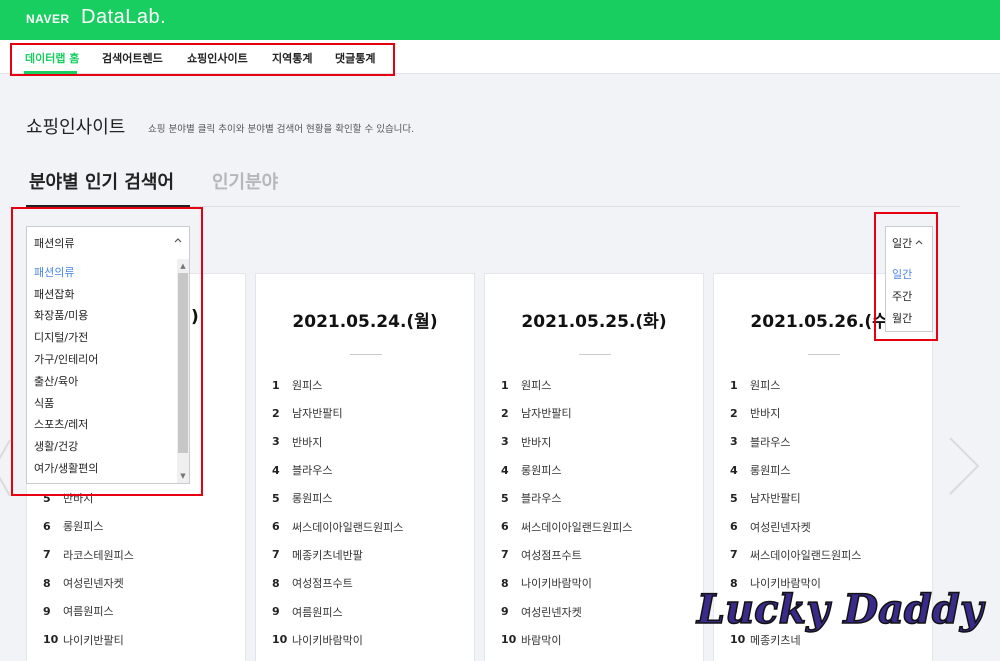  I want to click on rank-item: 8 여성린넨자켓, so click(88, 583).